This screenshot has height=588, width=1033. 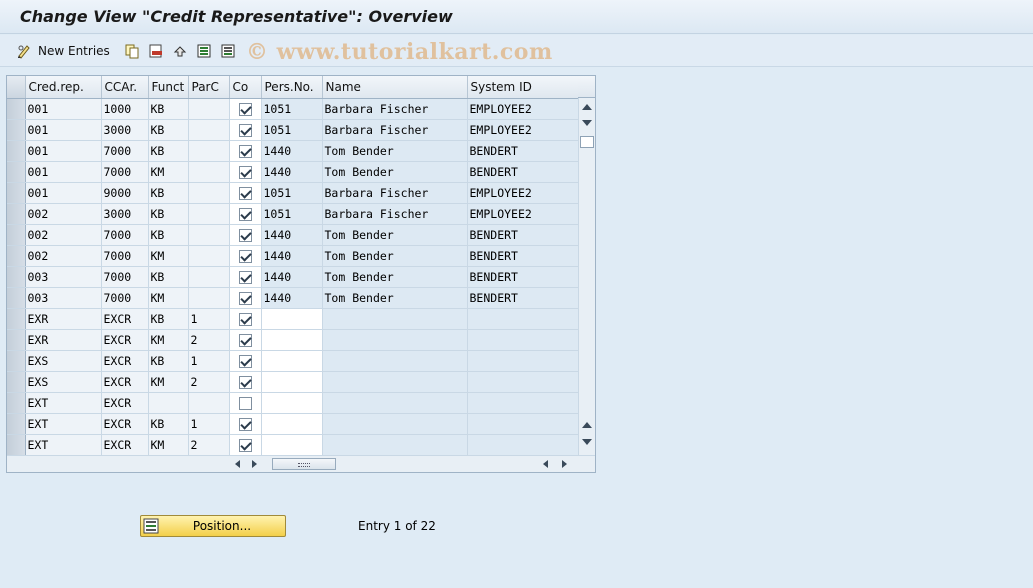 I want to click on table-row: EXT EXCR KM 2, so click(x=293, y=445).